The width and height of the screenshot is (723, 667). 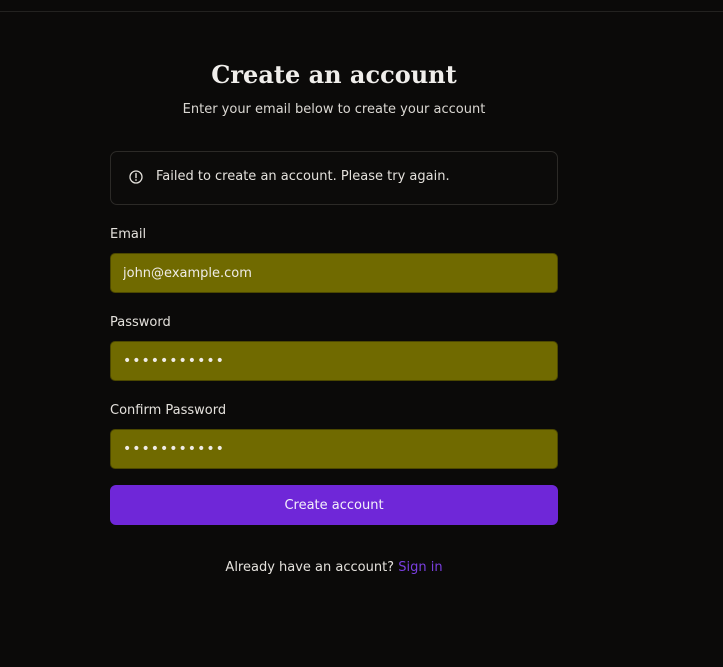 What do you see at coordinates (334, 361) in the screenshot?
I see `password-field` at bounding box center [334, 361].